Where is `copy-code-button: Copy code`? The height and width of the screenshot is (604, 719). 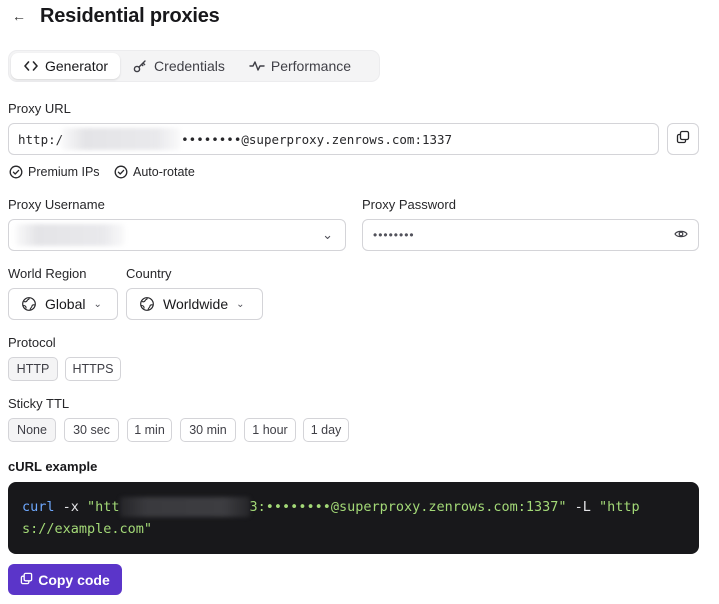 copy-code-button: Copy code is located at coordinates (65, 579).